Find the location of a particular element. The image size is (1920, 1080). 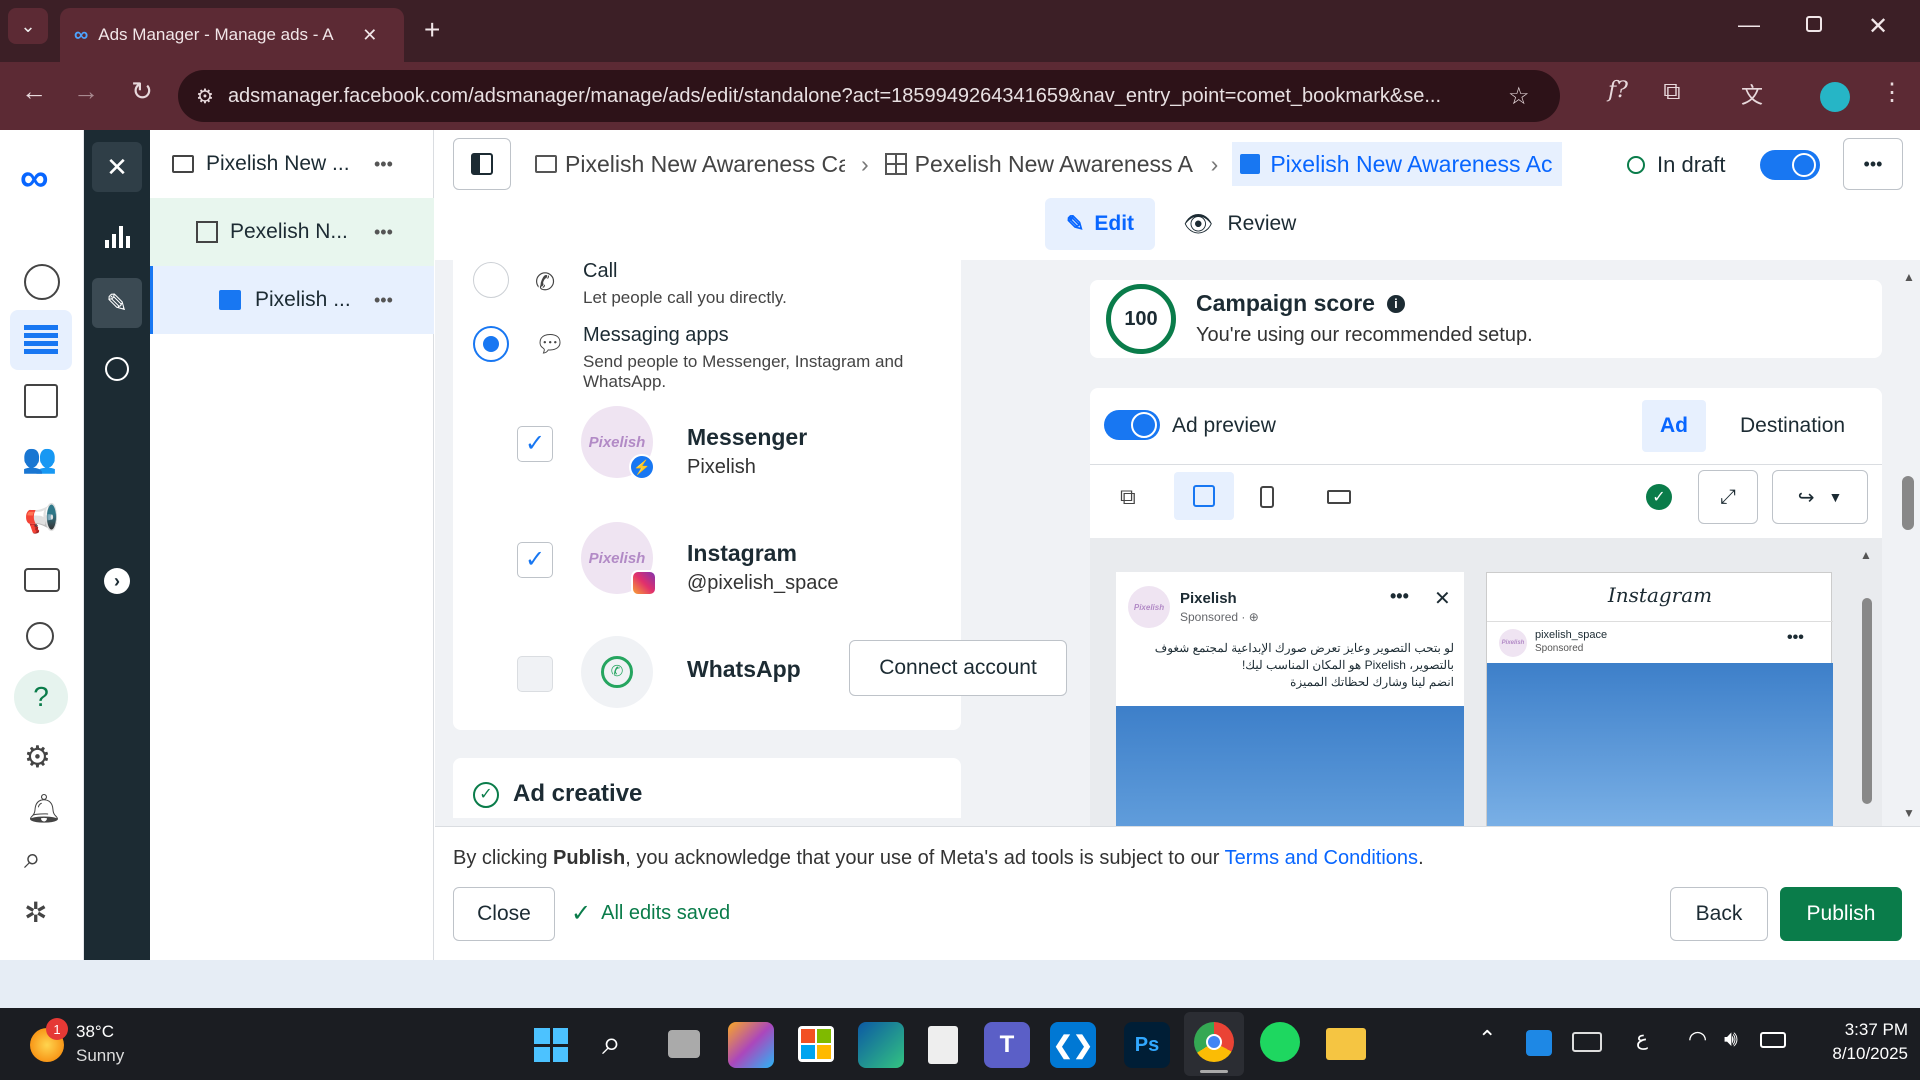

extensions-puzzle-icon: ⧉ is located at coordinates (1672, 92).